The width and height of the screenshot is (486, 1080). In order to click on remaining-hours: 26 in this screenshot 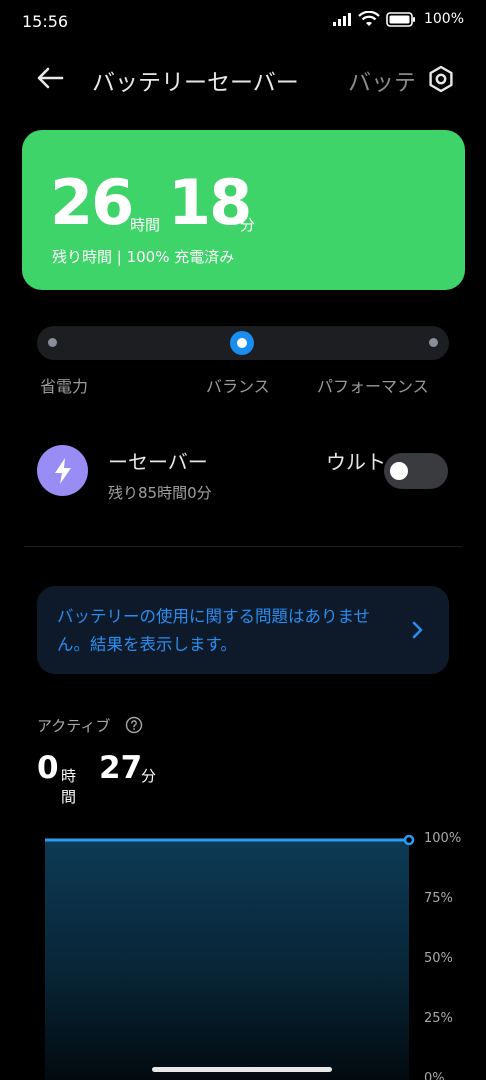, I will do `click(92, 202)`.